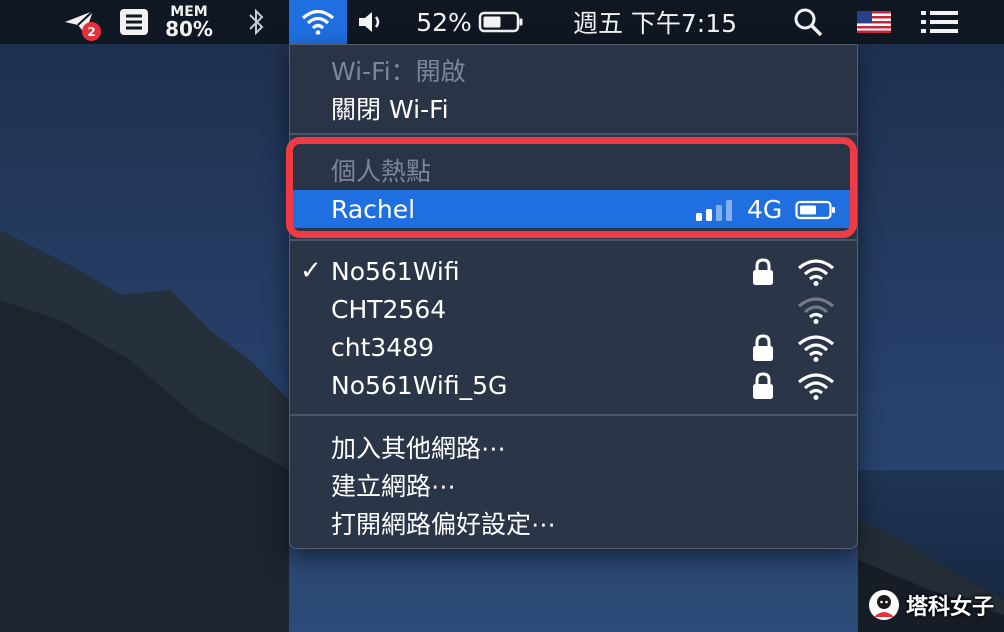  What do you see at coordinates (395, 271) in the screenshot?
I see `network-name: No561Wifi` at bounding box center [395, 271].